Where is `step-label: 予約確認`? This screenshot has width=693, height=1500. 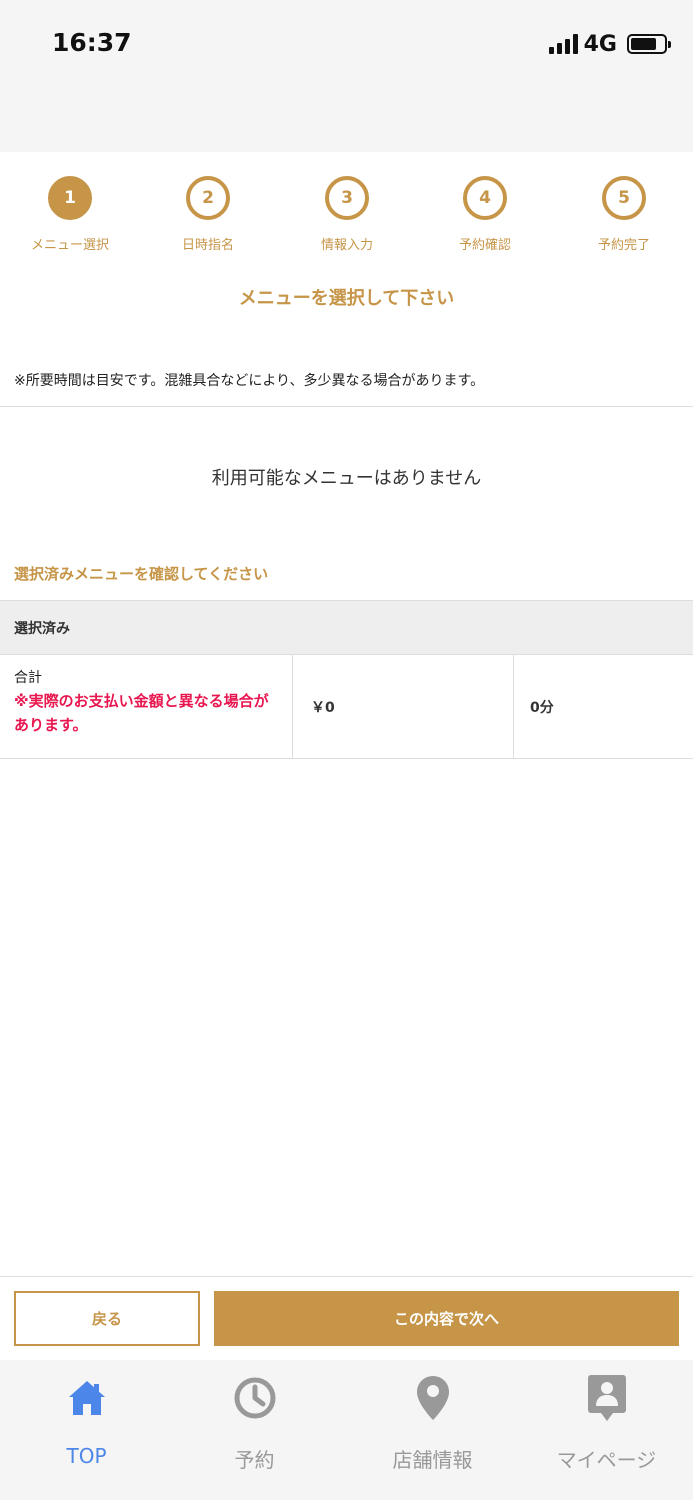 step-label: 予約確認 is located at coordinates (484, 245).